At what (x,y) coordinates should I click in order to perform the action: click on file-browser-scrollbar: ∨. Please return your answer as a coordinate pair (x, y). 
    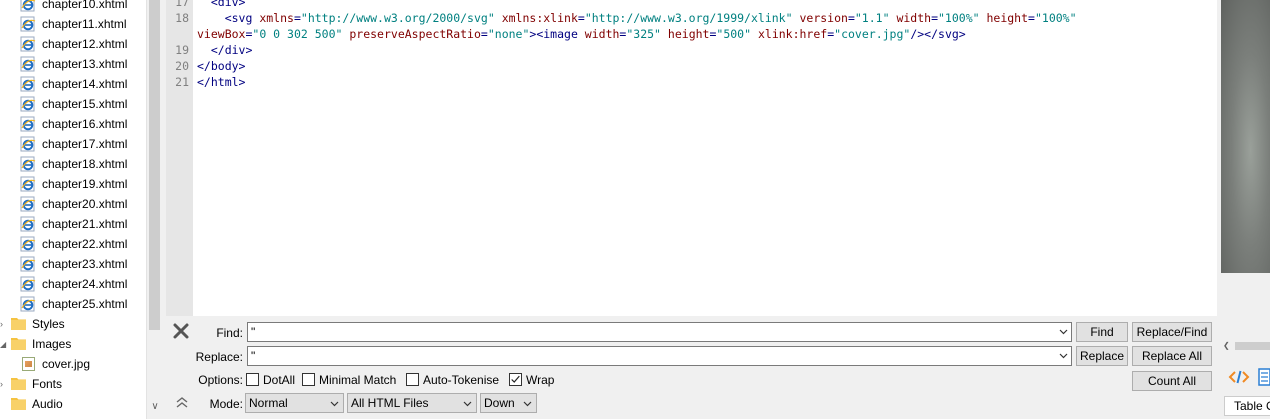
    Looking at the image, I should click on (154, 209).